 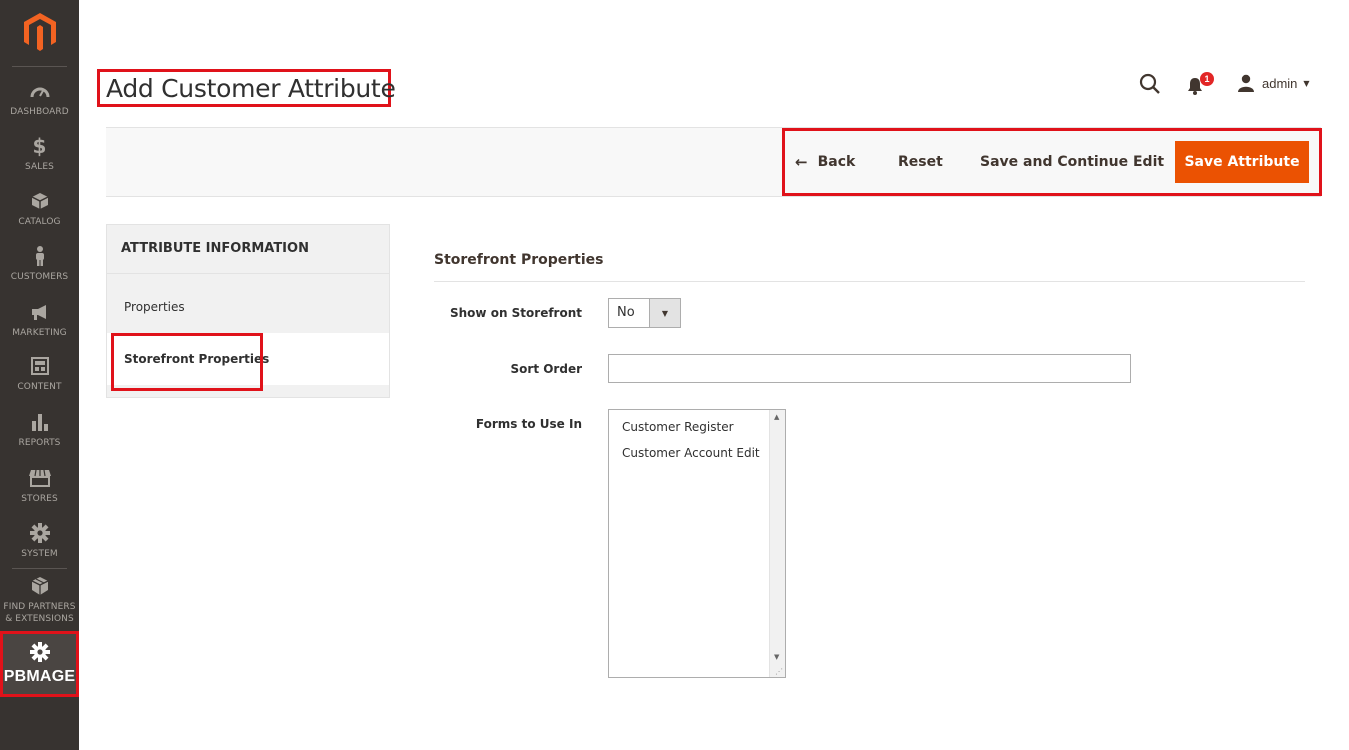 I want to click on resize-grip-icon: ⋰, so click(x=779, y=671).